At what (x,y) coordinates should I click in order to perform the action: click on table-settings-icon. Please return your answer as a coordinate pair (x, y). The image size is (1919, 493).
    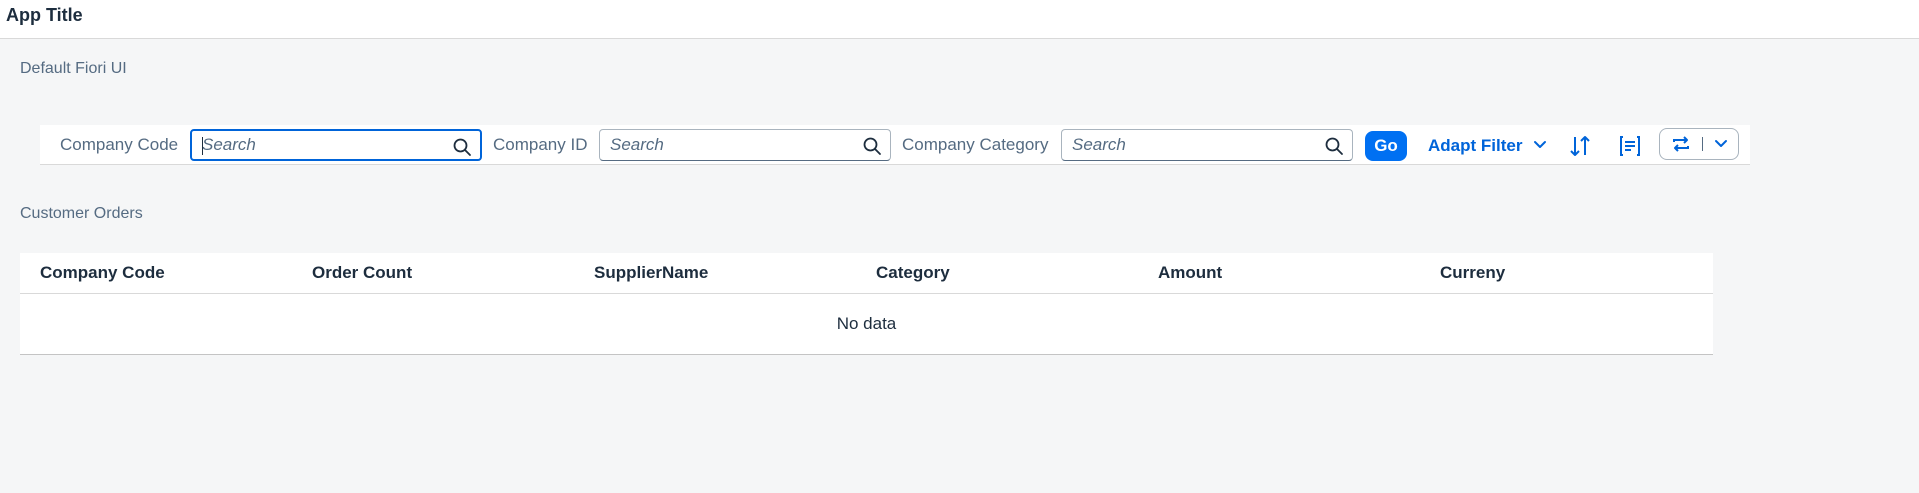
    Looking at the image, I should click on (1630, 146).